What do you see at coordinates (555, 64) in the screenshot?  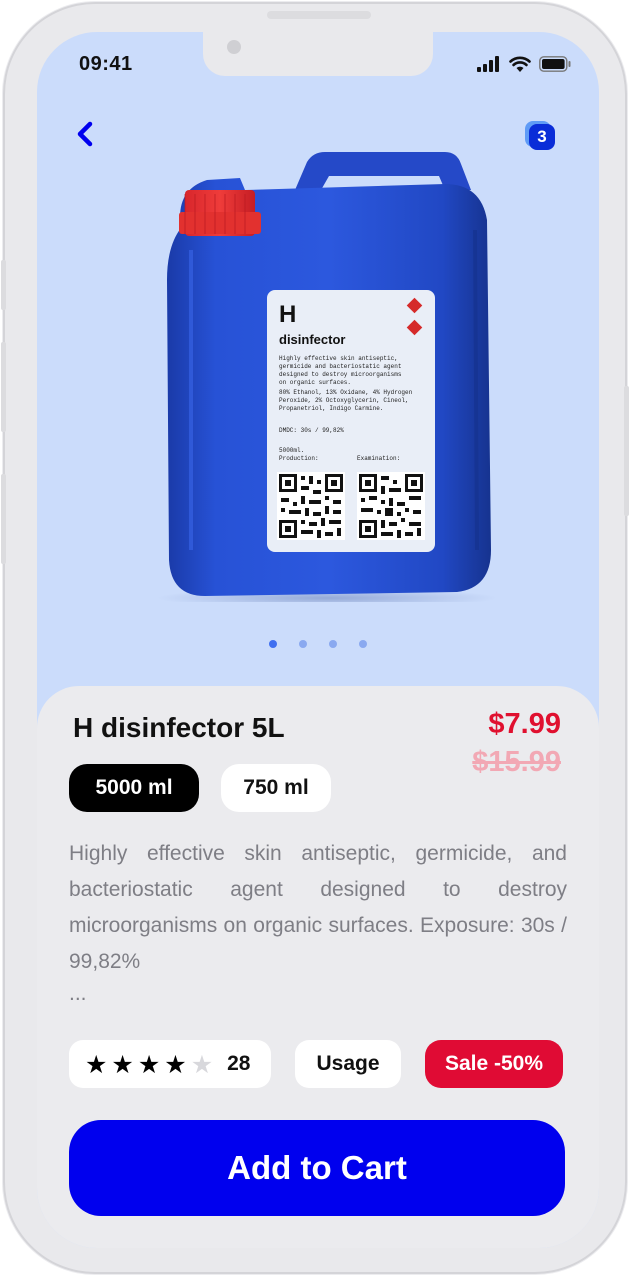 I see `battery-icon` at bounding box center [555, 64].